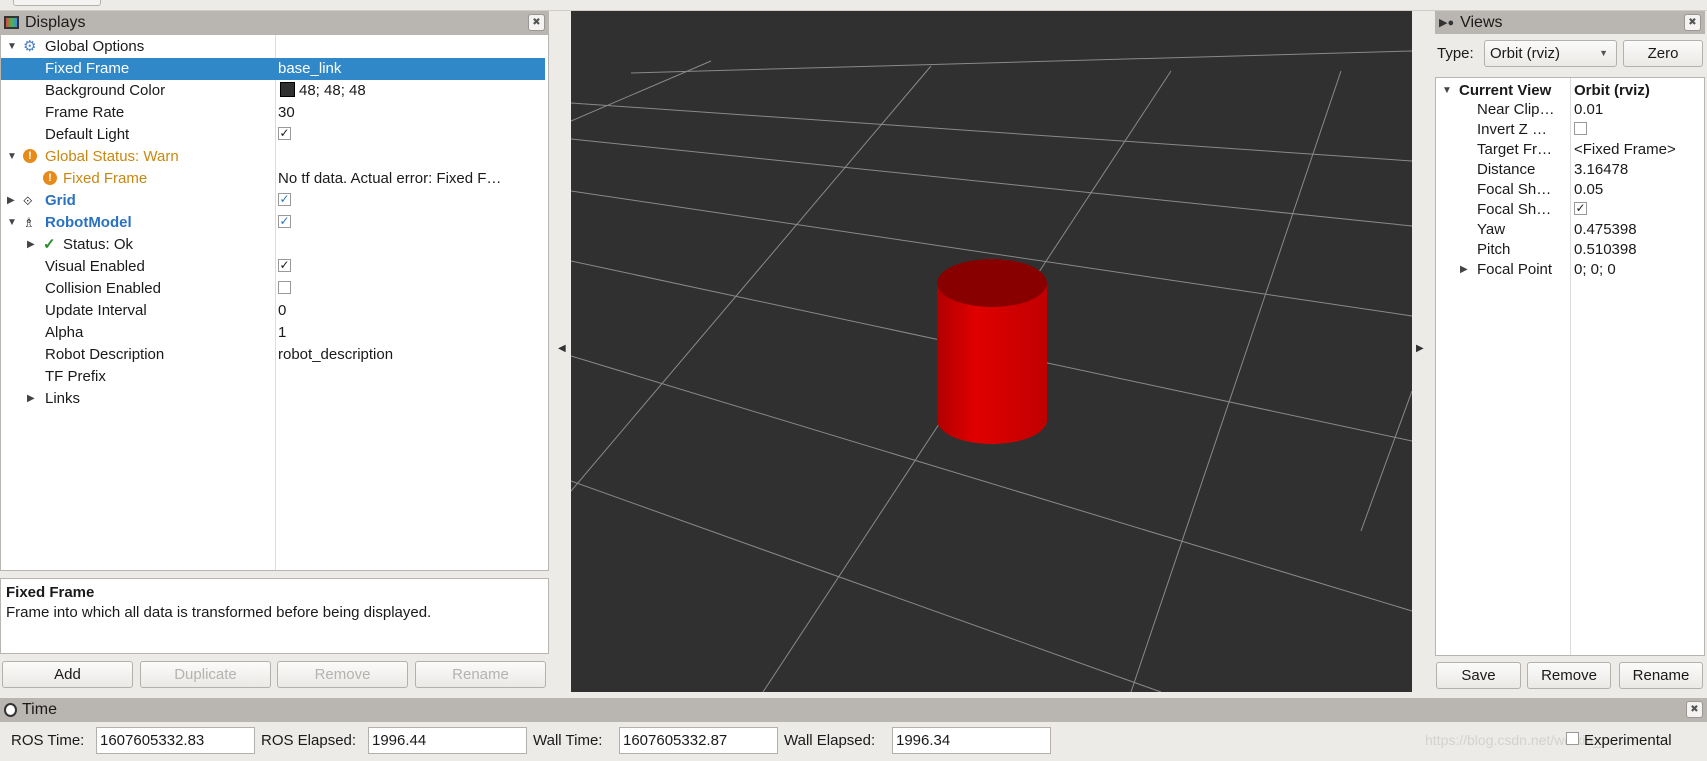 The height and width of the screenshot is (761, 1707). Describe the element at coordinates (342, 674) in the screenshot. I see `remove-button: Remove` at that location.